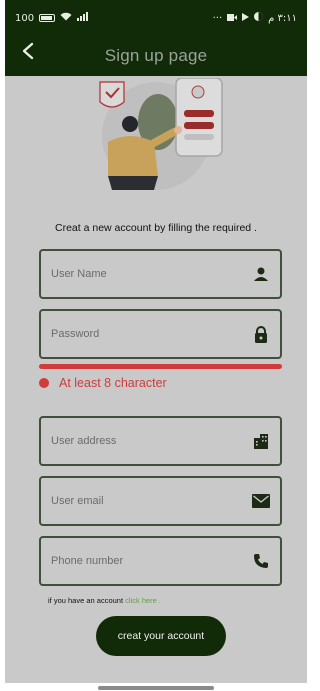 The height and width of the screenshot is (691, 320). What do you see at coordinates (282, 18) in the screenshot?
I see `status-time: ٣:١١ م` at bounding box center [282, 18].